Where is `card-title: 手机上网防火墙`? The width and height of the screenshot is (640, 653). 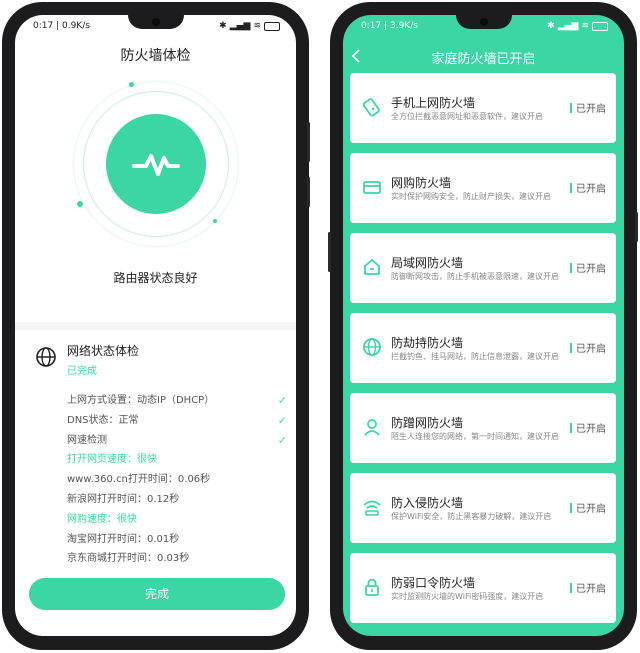
card-title: 手机上网防火墙 is located at coordinates (433, 103).